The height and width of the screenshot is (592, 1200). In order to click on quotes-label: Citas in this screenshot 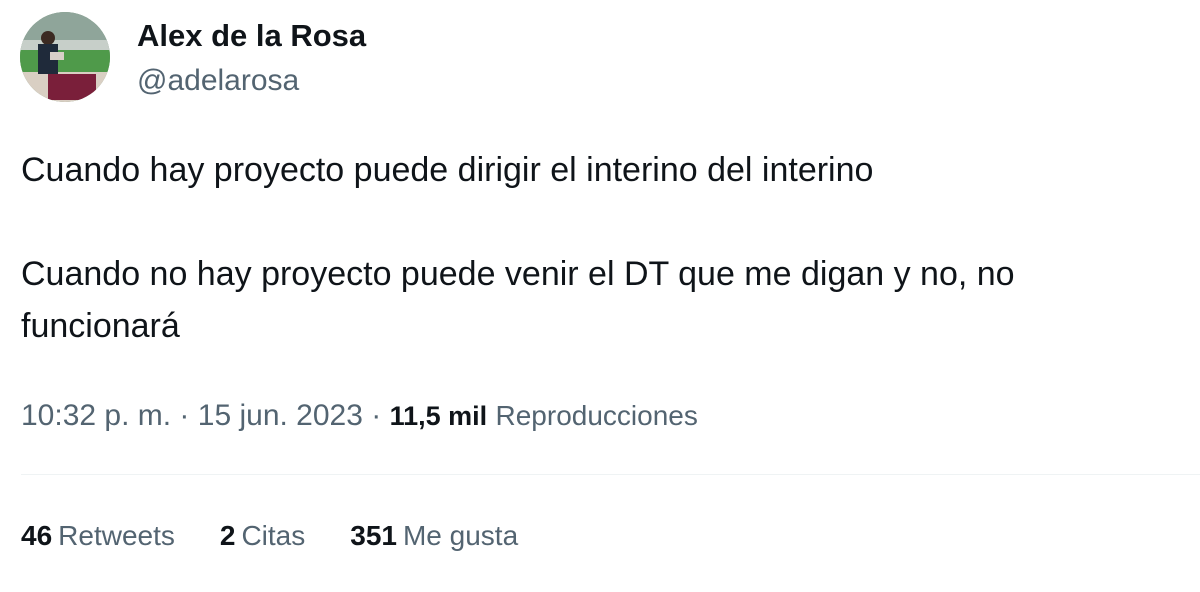, I will do `click(273, 535)`.